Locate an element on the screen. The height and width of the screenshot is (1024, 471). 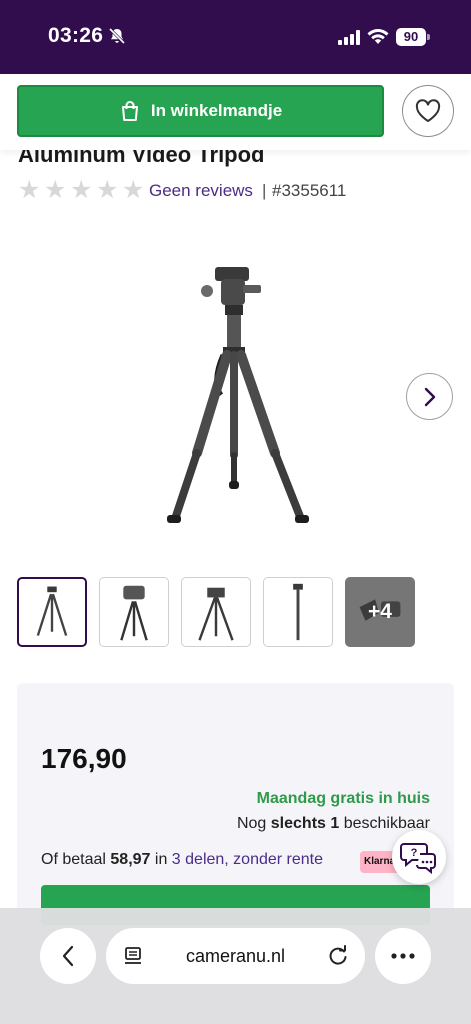
add-to-cart-button: In winkelmandje is located at coordinates (200, 111).